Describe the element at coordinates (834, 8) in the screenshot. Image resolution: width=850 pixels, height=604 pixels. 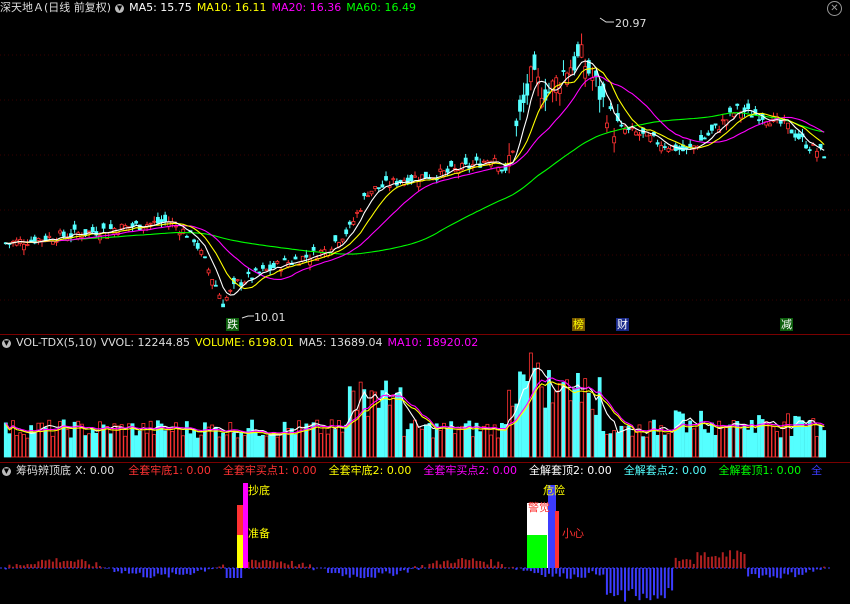
I see `close-icon: ✕` at that location.